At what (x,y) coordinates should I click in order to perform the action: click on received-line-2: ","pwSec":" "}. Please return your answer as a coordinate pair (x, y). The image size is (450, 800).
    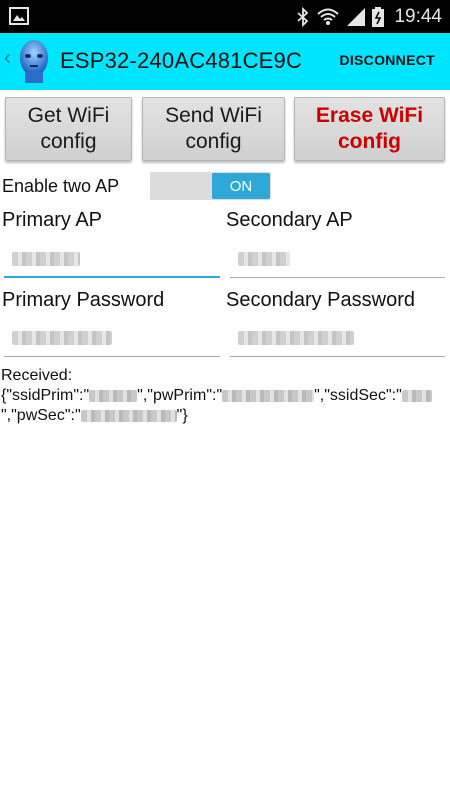
    Looking at the image, I should click on (225, 416).